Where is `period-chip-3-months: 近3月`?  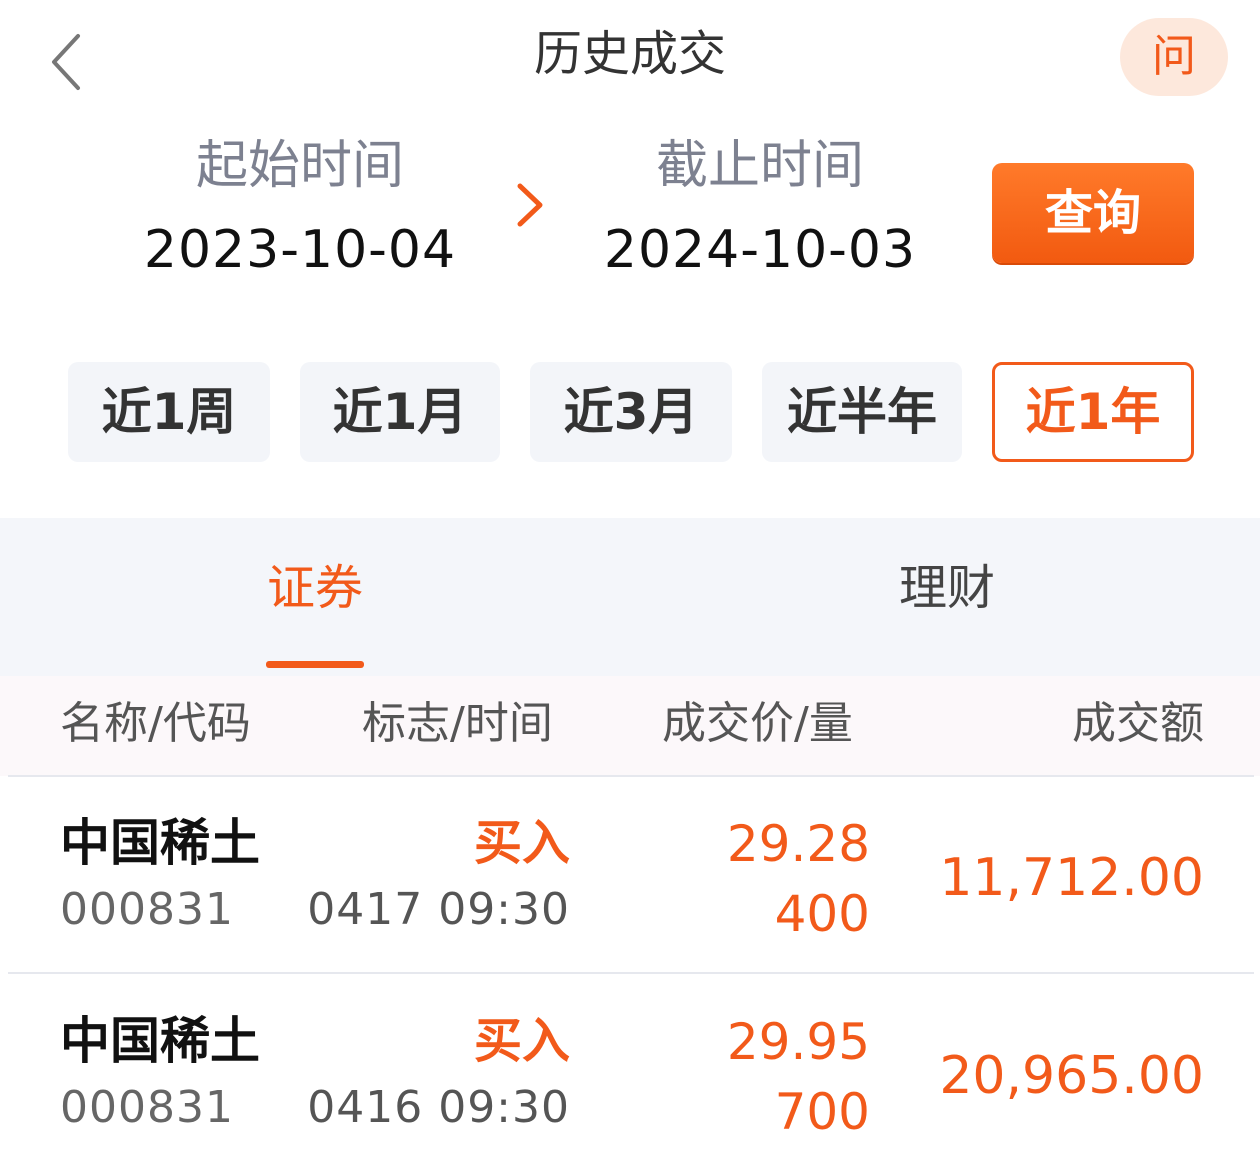
period-chip-3-months: 近3月 is located at coordinates (631, 412).